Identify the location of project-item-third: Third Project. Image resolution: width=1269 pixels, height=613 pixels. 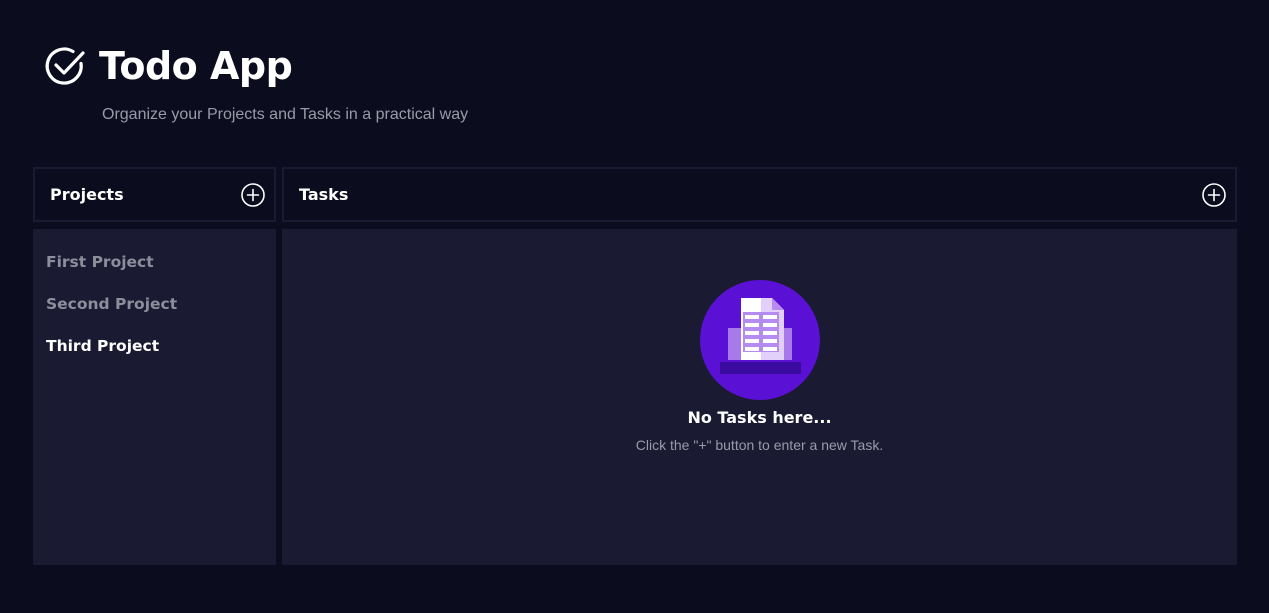
(154, 358).